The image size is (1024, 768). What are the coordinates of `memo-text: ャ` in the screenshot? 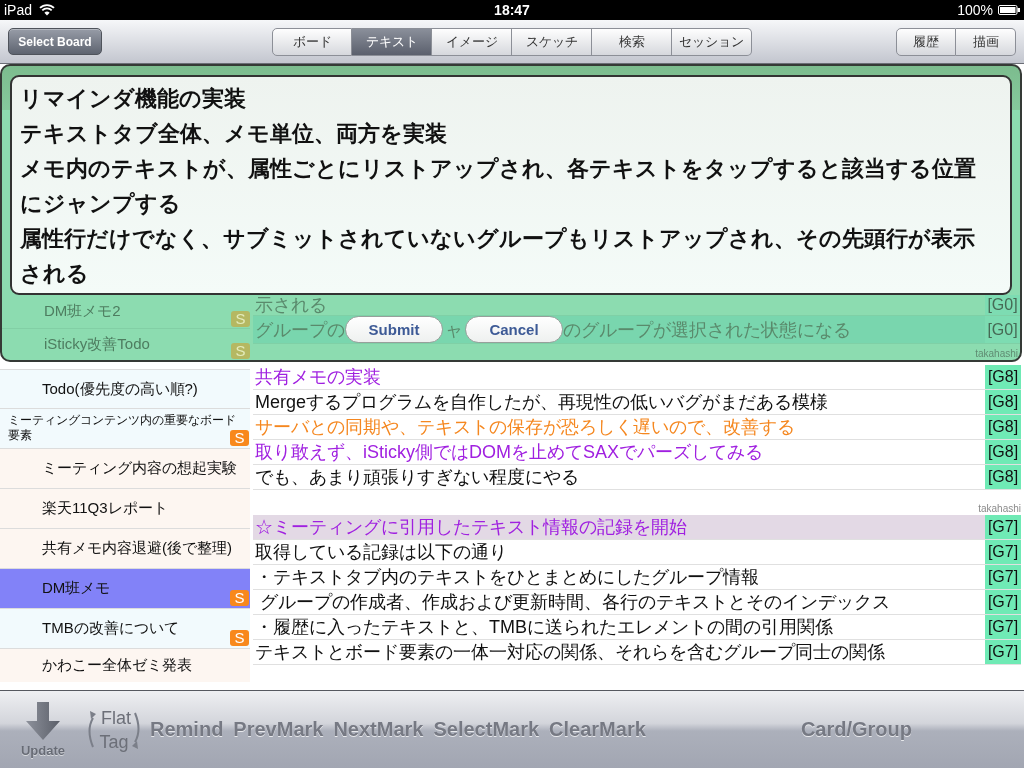 It's located at (454, 330).